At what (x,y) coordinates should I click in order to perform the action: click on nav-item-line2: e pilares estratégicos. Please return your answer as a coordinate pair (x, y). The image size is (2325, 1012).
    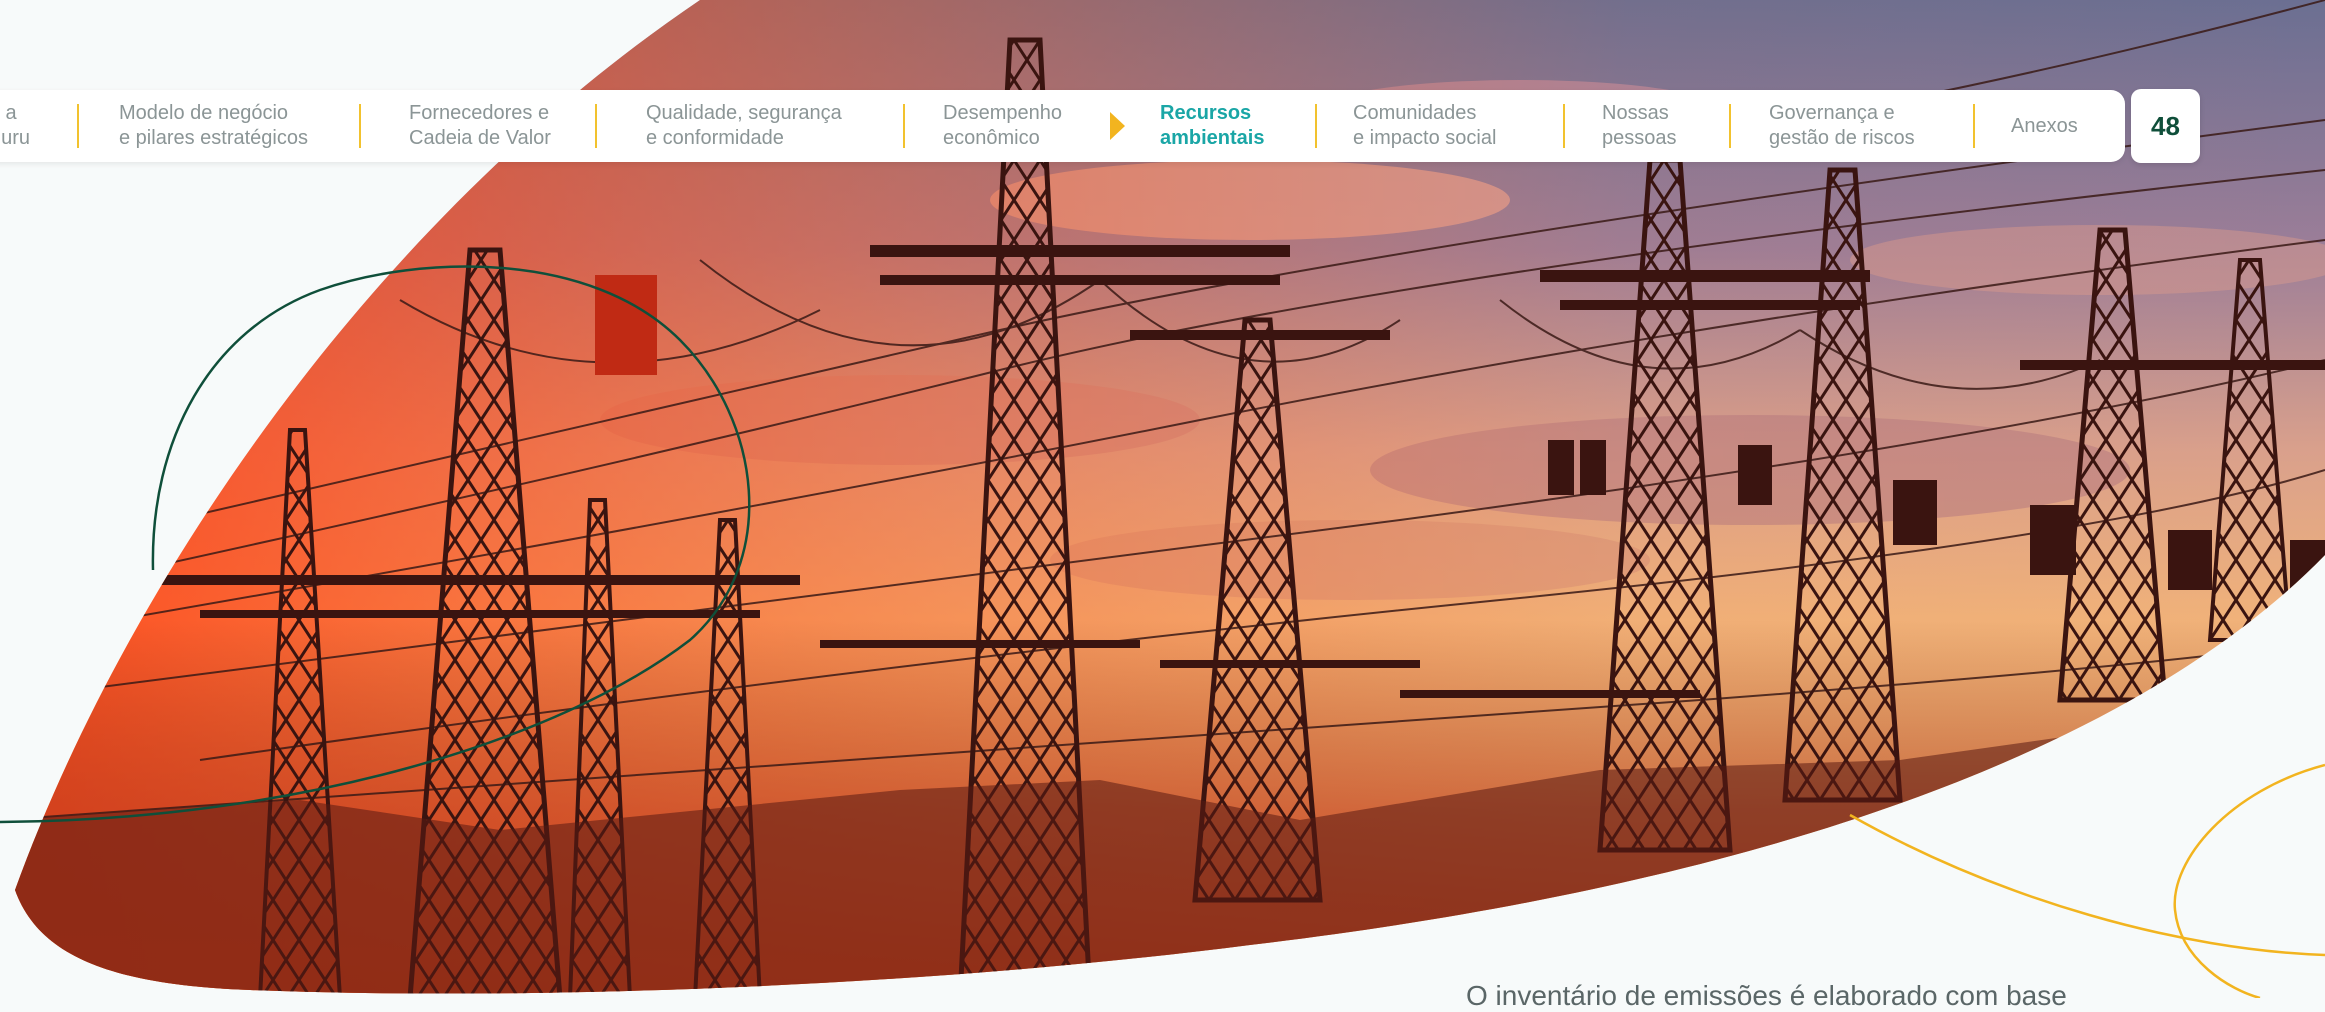
    Looking at the image, I should click on (213, 138).